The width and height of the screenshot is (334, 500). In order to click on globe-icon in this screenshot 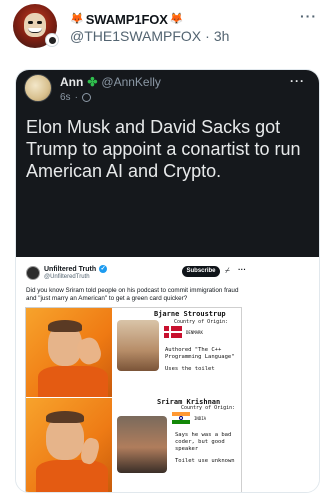, I will do `click(86, 97)`.